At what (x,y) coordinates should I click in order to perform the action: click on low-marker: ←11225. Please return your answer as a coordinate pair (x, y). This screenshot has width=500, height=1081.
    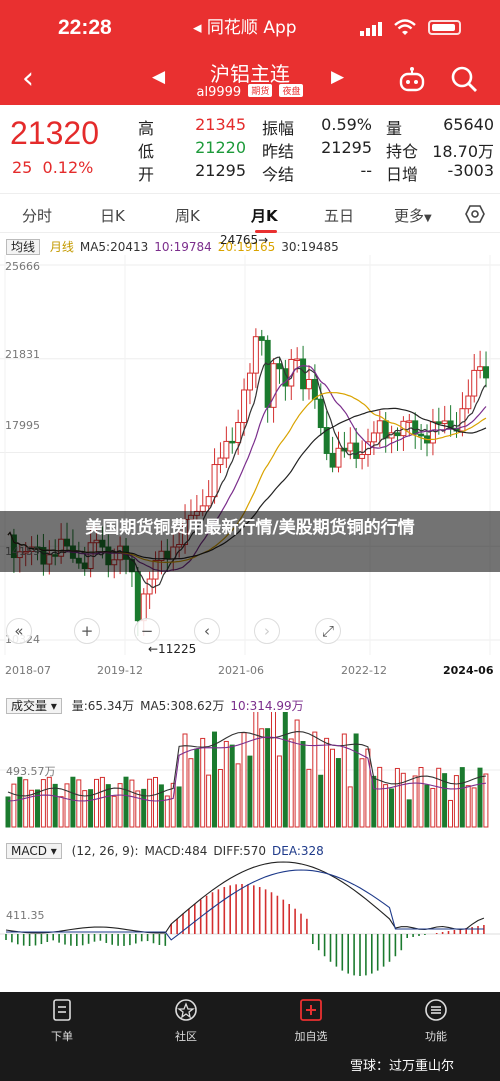
    Looking at the image, I should click on (172, 649).